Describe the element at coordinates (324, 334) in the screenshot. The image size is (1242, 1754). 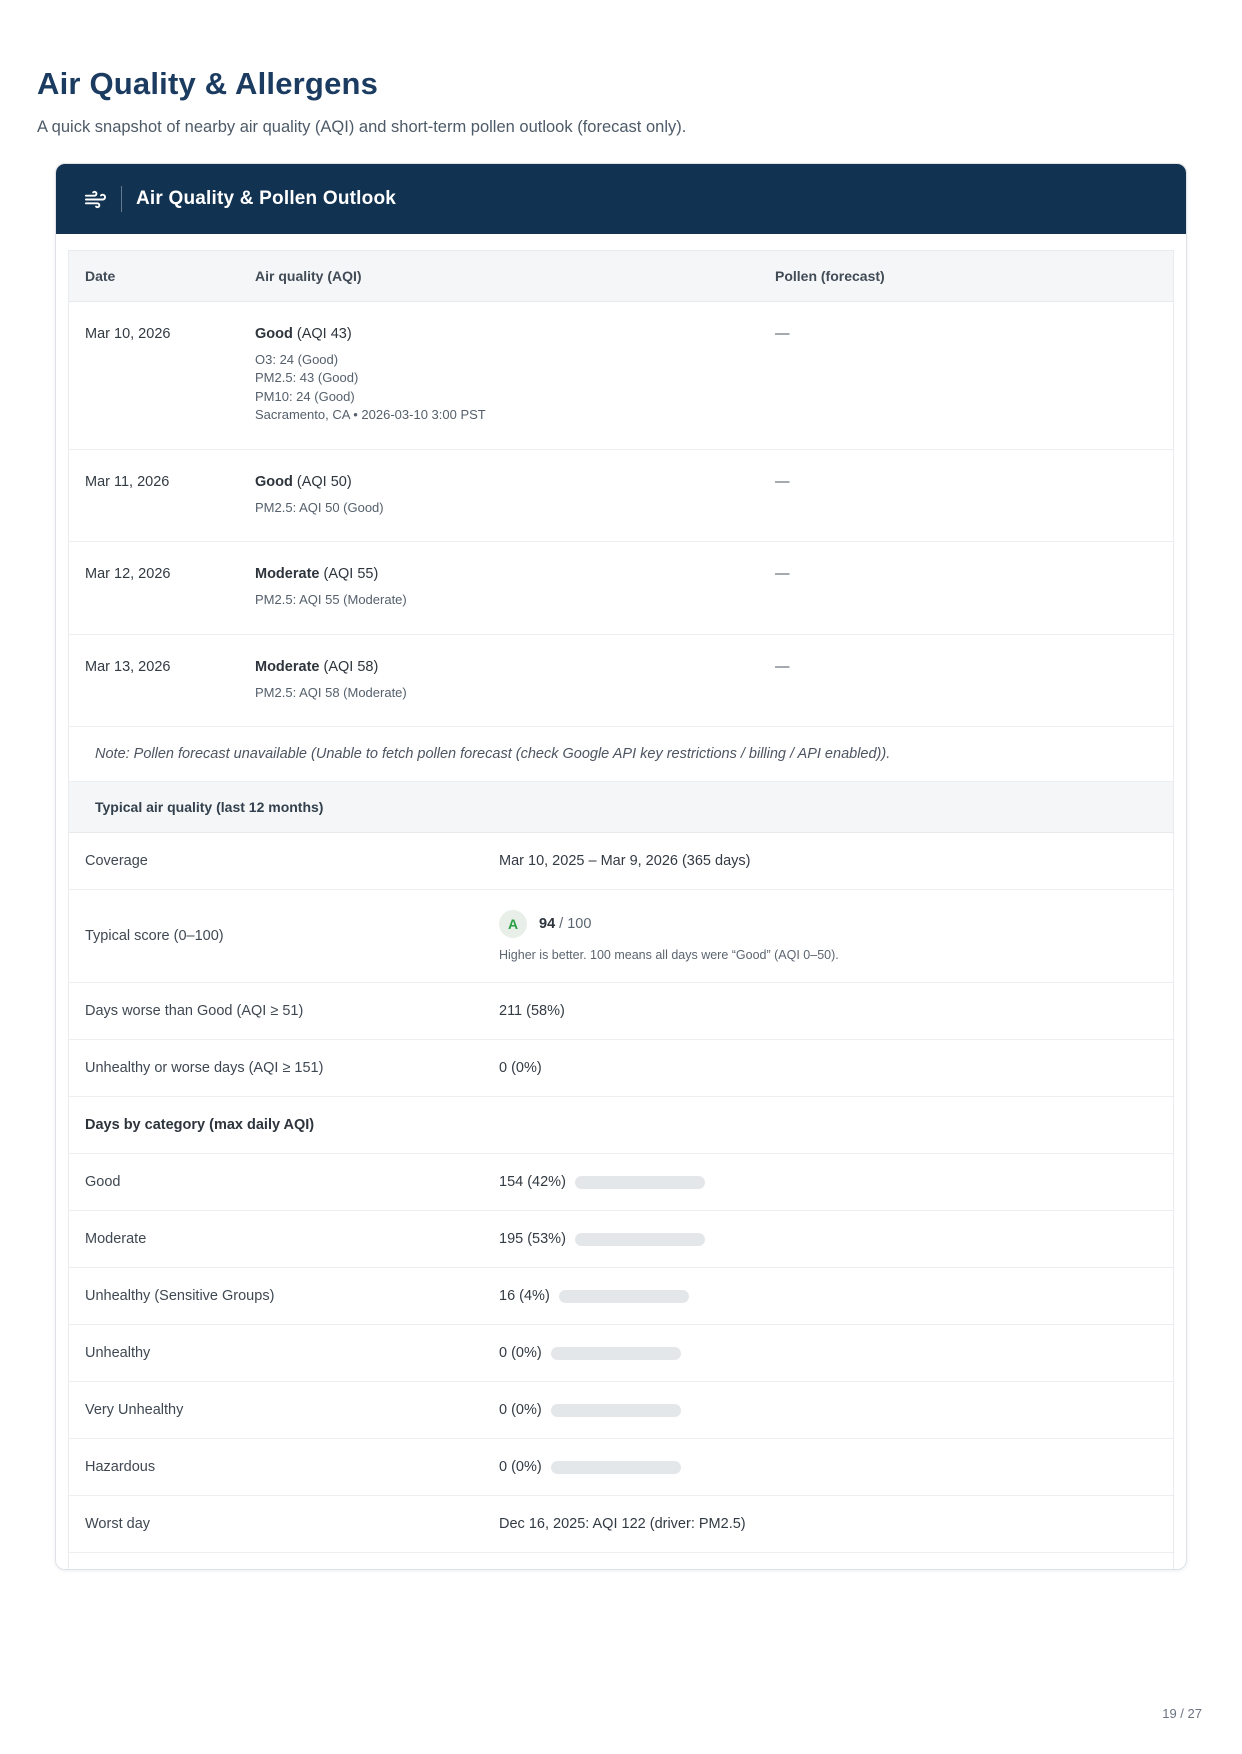
I see `aqi-value: (AQI 43)` at that location.